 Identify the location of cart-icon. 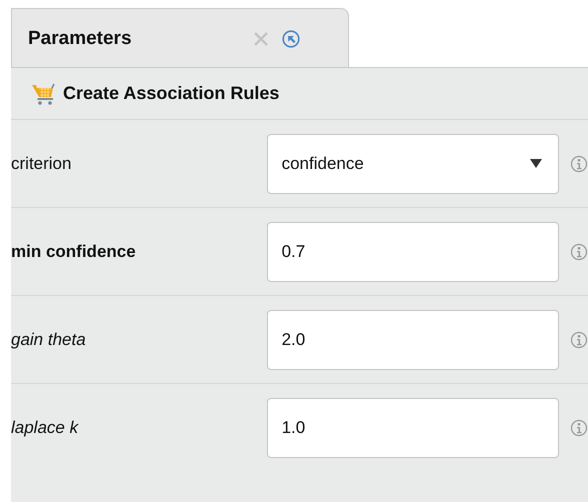
(43, 94).